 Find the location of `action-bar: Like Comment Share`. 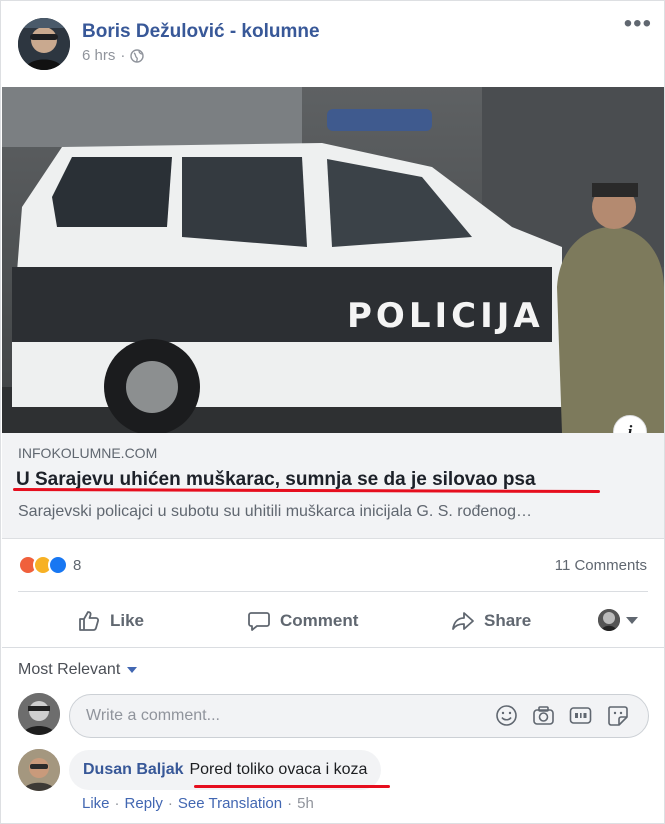

action-bar: Like Comment Share is located at coordinates (333, 621).